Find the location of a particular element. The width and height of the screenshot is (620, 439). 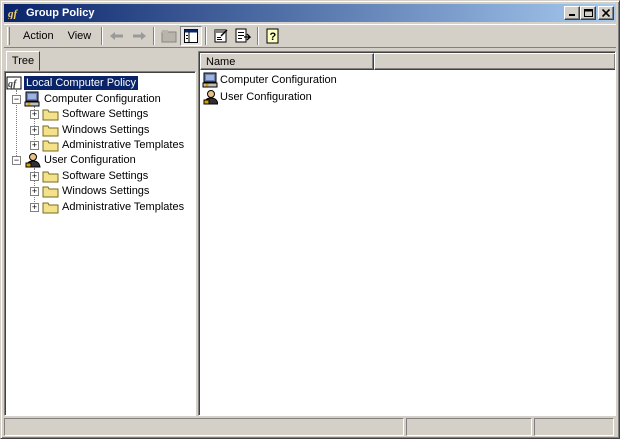

back-arrow-icon is located at coordinates (117, 36).